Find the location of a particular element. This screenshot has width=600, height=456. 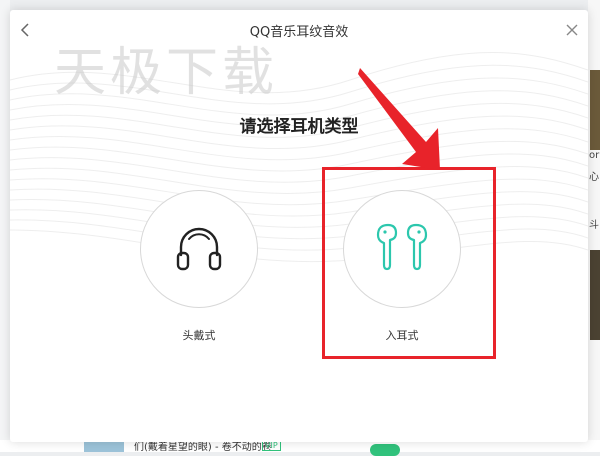

over-ear-circle is located at coordinates (199, 249).